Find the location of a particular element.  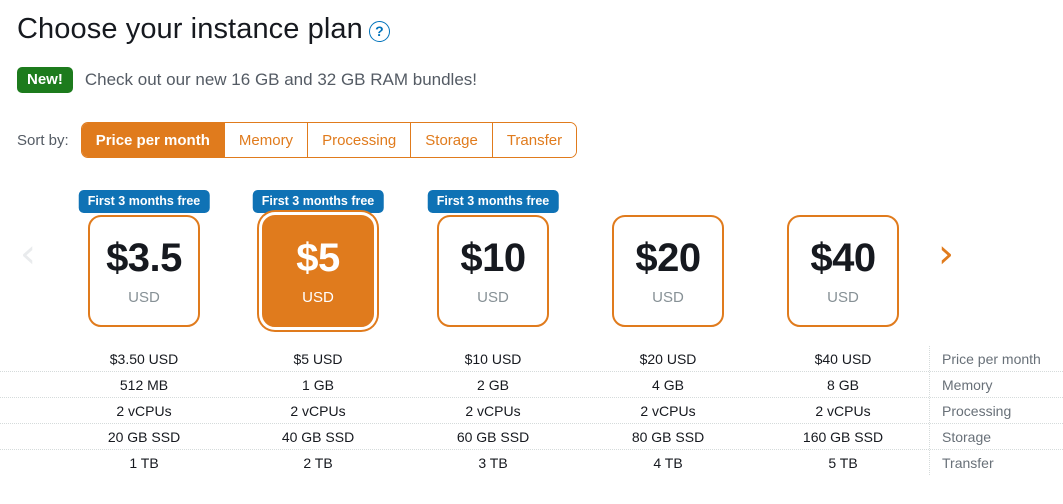

spec-row-label: Memory is located at coordinates (961, 384).